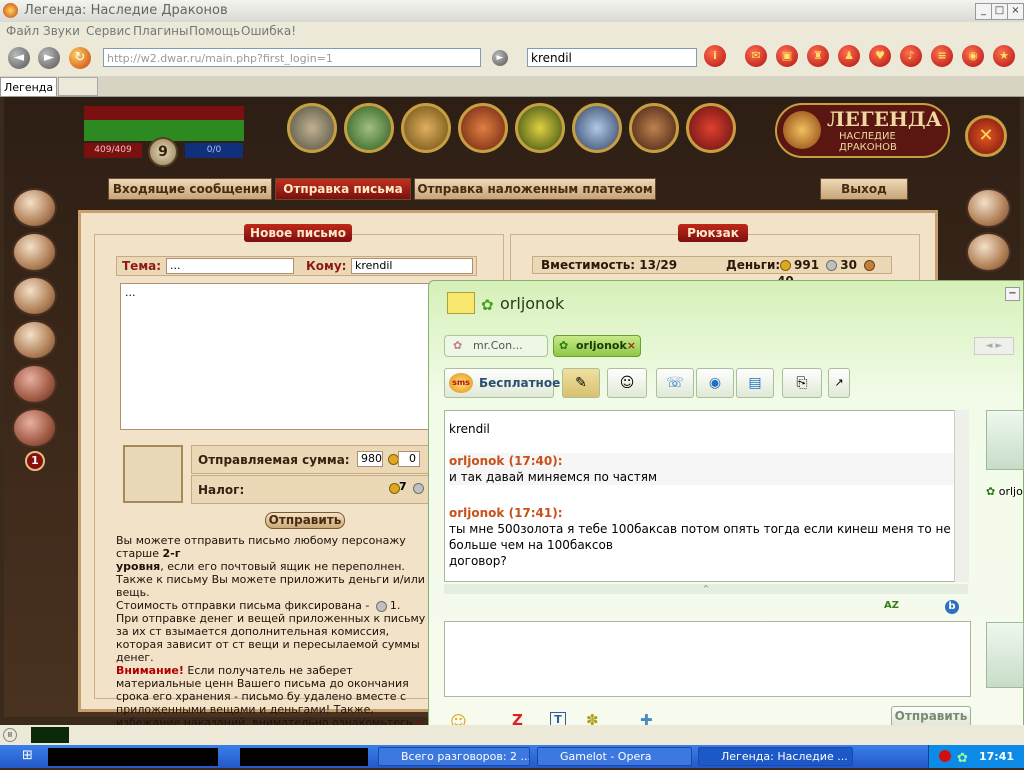 This screenshot has width=1024, height=770. Describe the element at coordinates (707, 659) in the screenshot. I see `chat-input` at that location.